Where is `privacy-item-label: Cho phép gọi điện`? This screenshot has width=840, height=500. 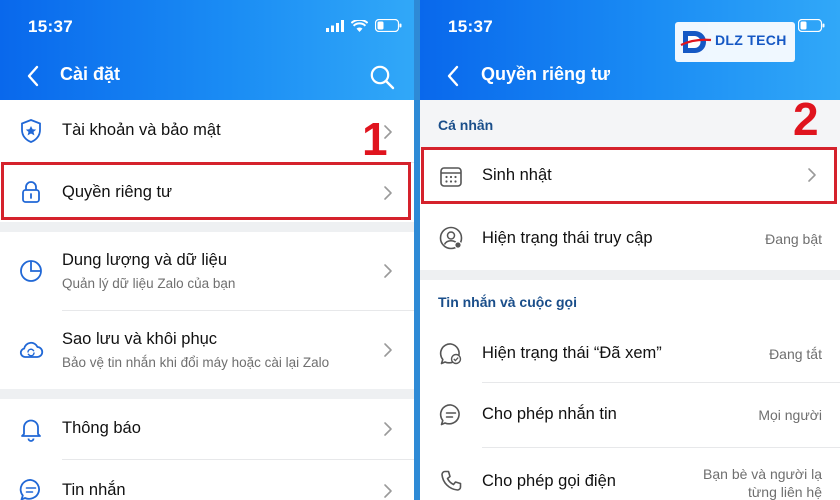 privacy-item-label: Cho phép gọi điện is located at coordinates (549, 481).